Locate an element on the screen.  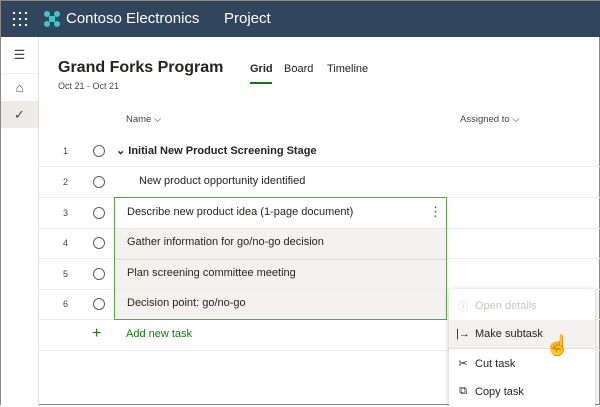
app-name: Project is located at coordinates (247, 18).